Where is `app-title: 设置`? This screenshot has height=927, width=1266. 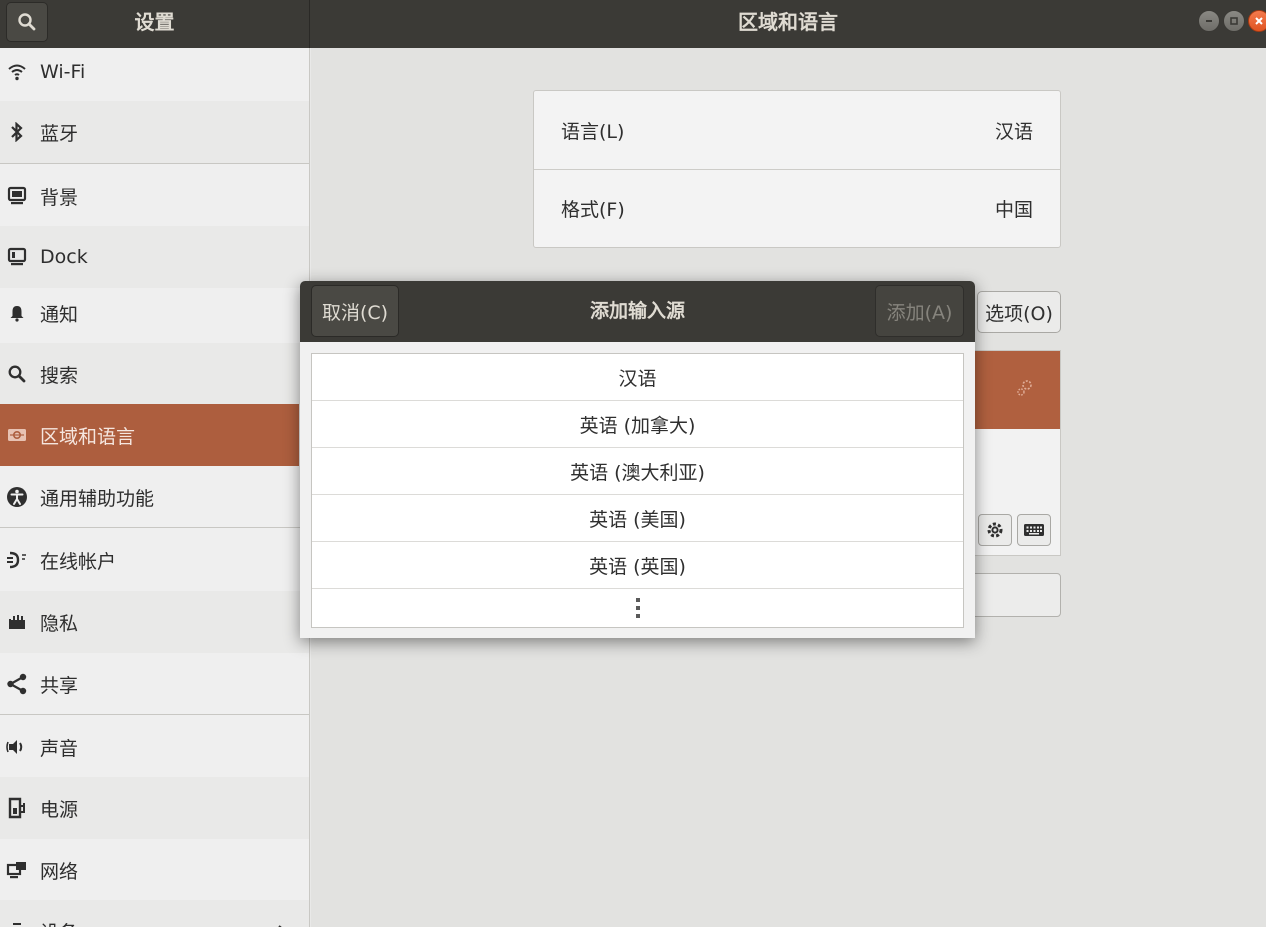
app-title: 设置 is located at coordinates (154, 22).